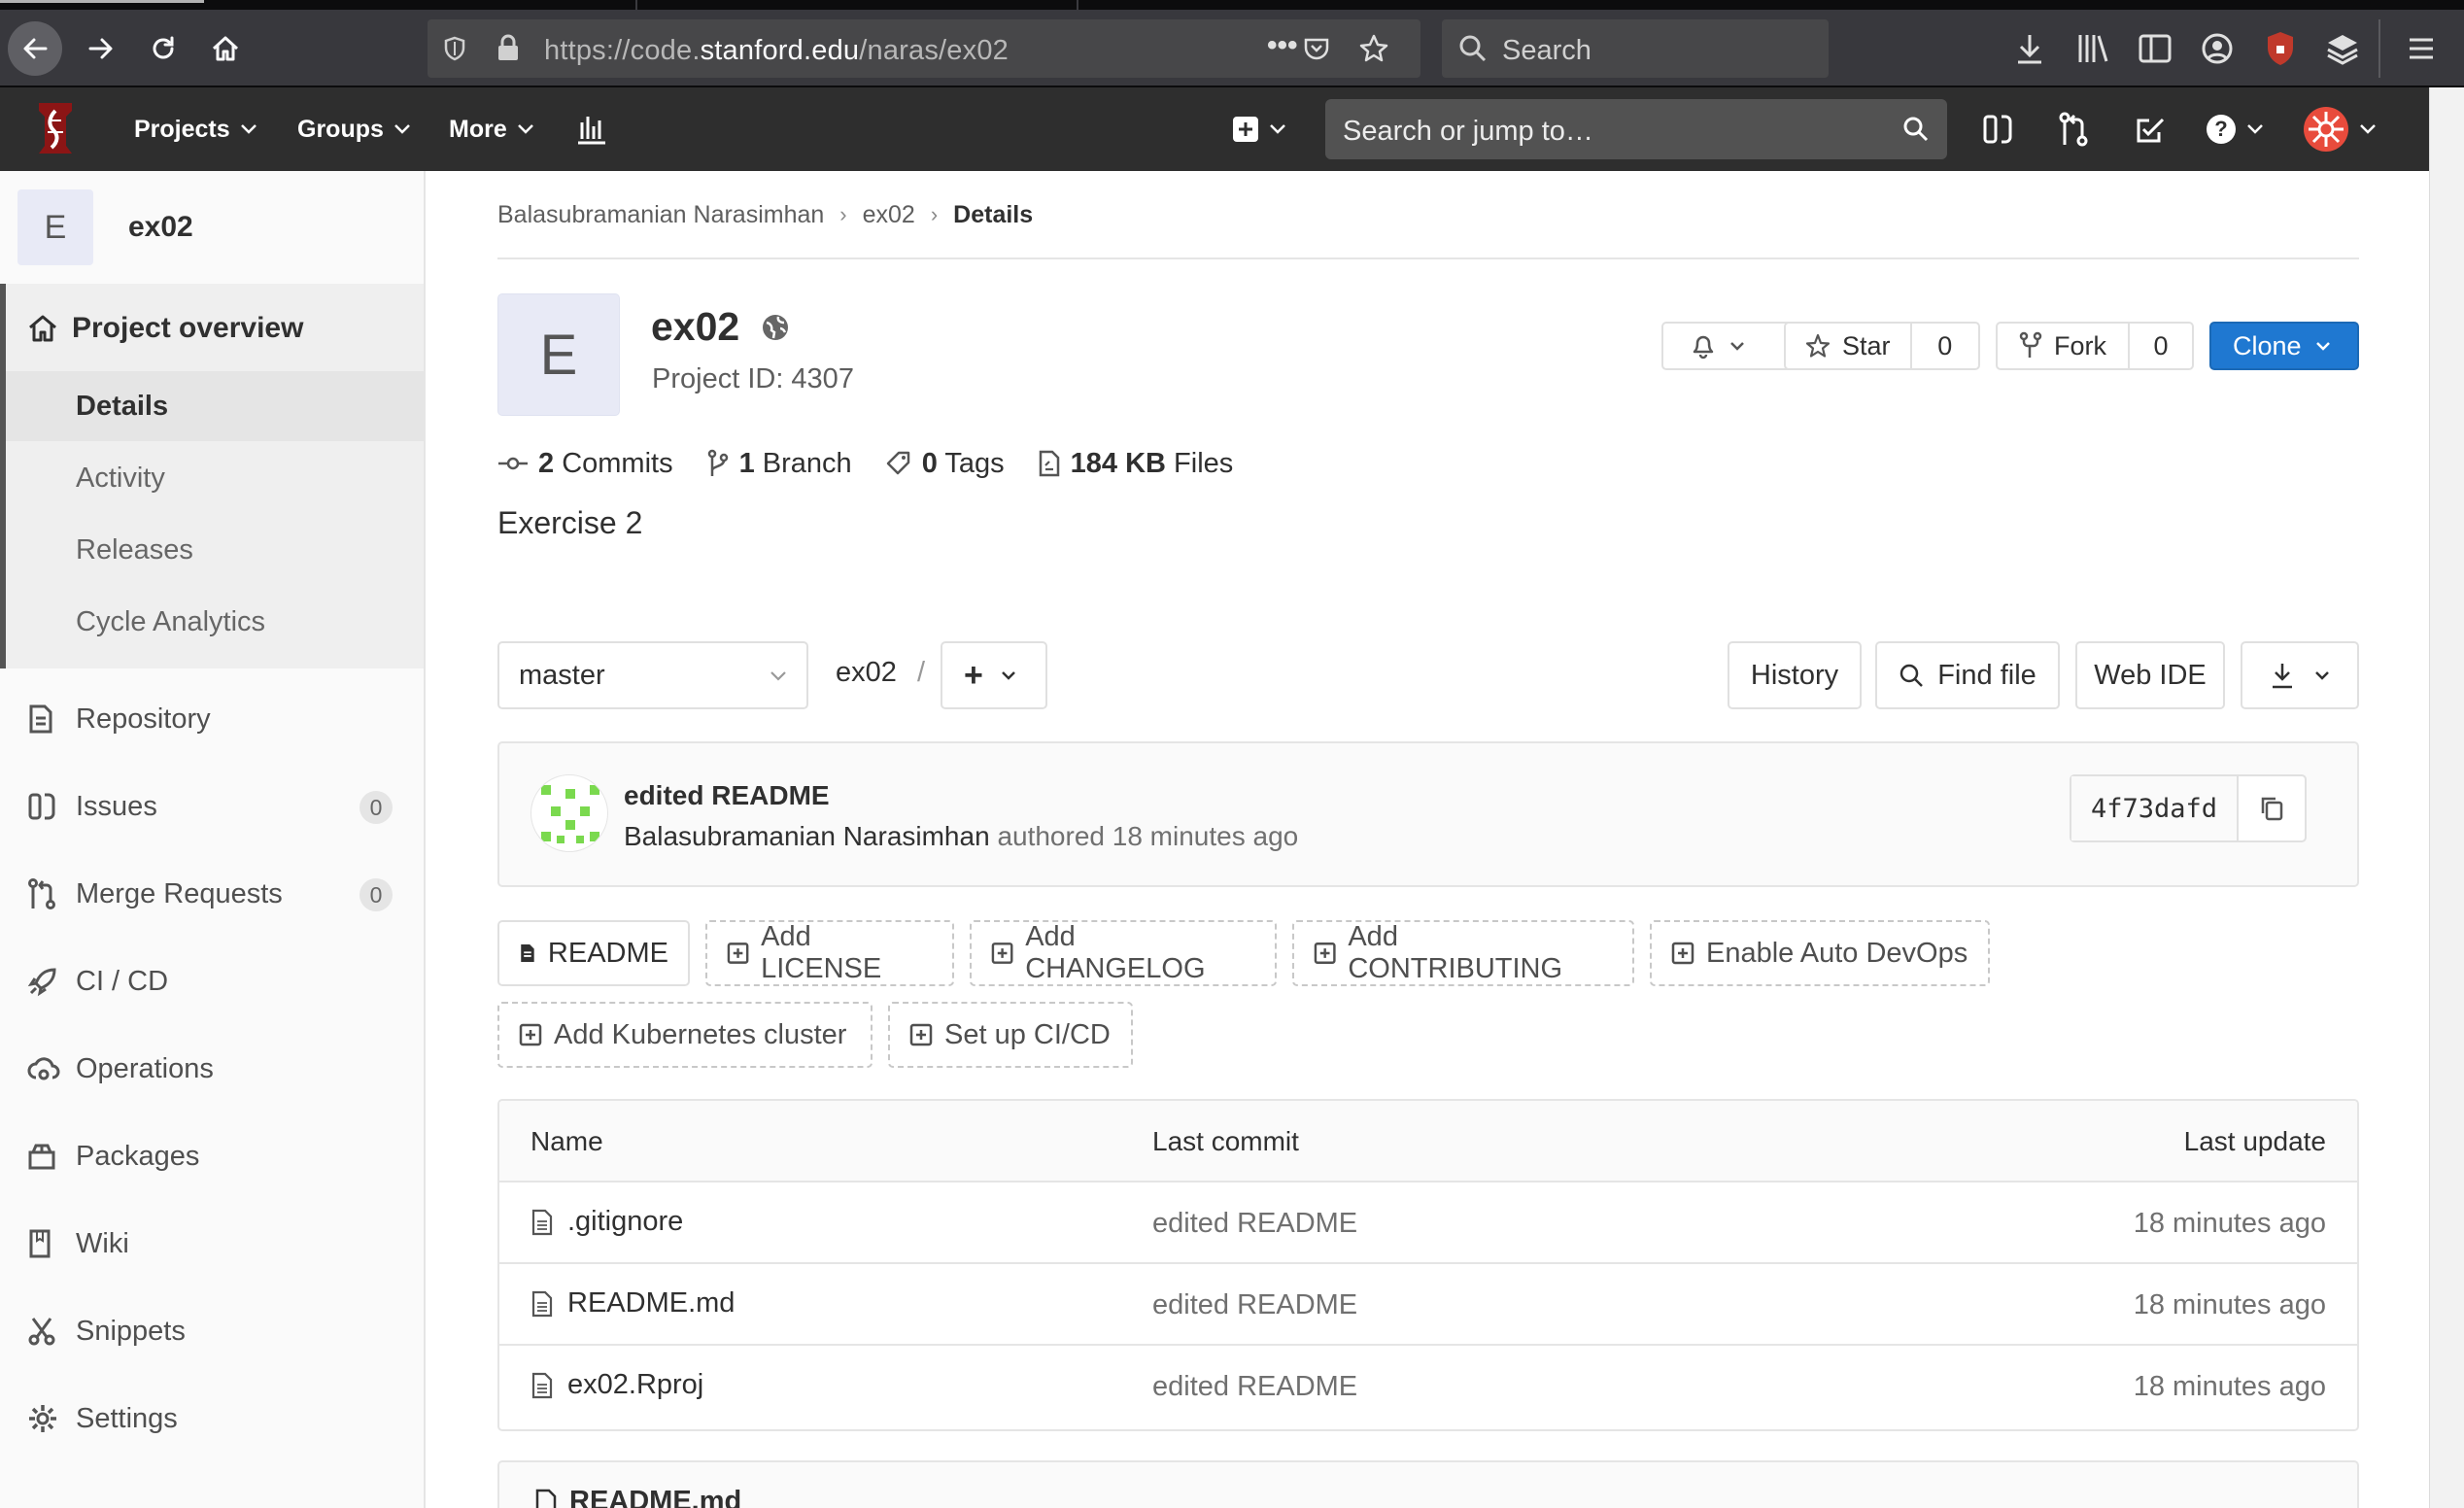  I want to click on commit-author-avatar, so click(569, 813).